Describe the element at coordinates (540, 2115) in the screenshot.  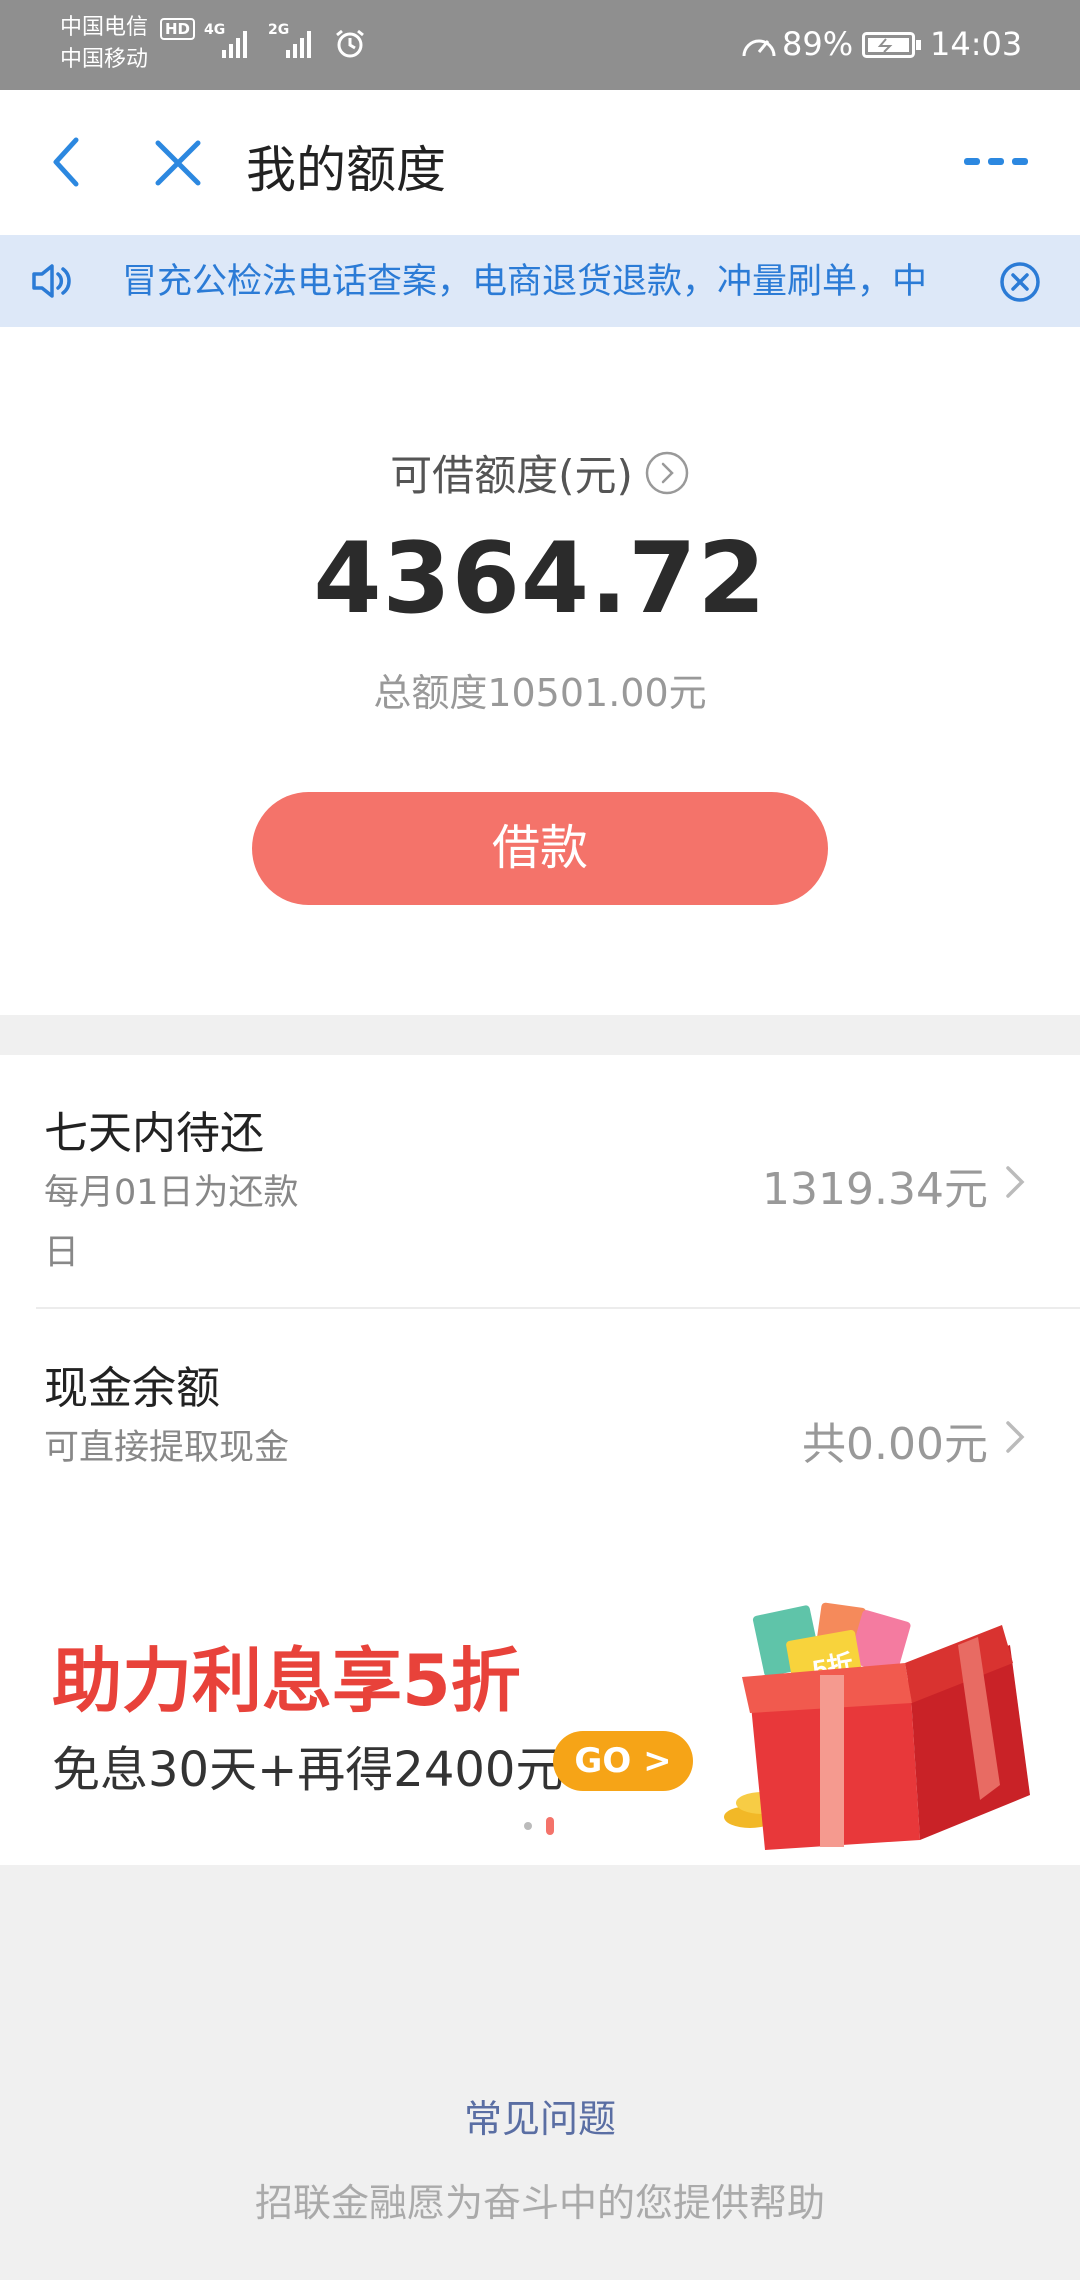
I see `faq-link: 常见问题` at that location.